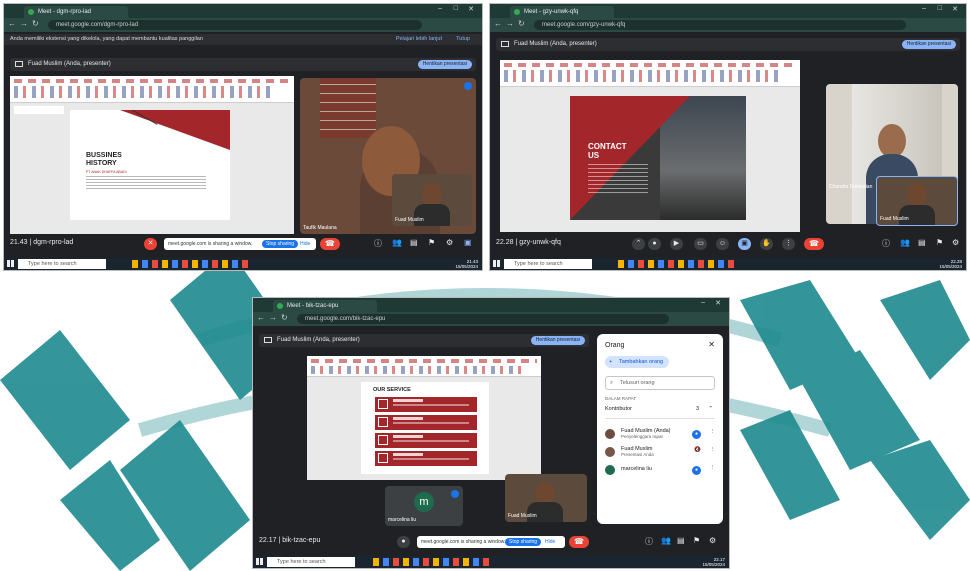  What do you see at coordinates (235, 25) in the screenshot?
I see `url-field: meet.google.com/dgm-rpro-lad` at bounding box center [235, 25].